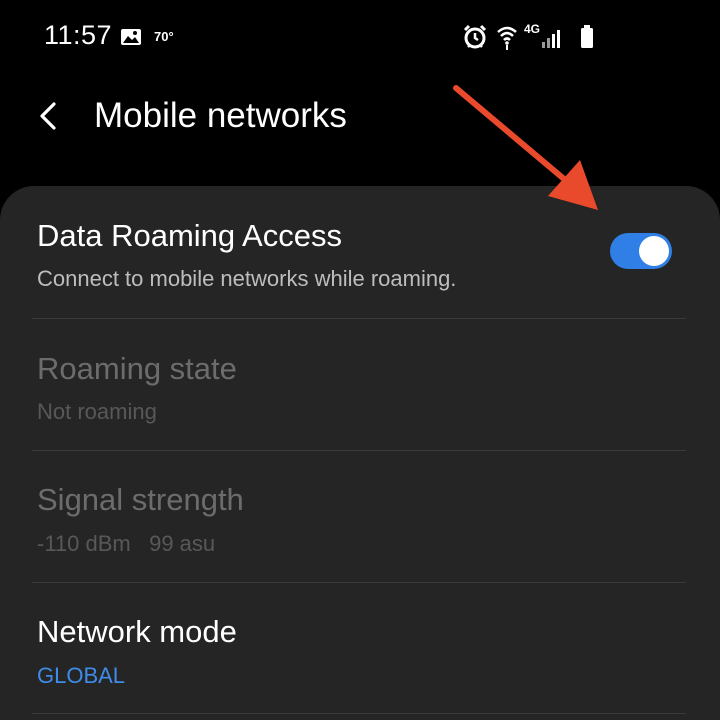  What do you see at coordinates (78, 35) in the screenshot?
I see `status-time: 11:57` at bounding box center [78, 35].